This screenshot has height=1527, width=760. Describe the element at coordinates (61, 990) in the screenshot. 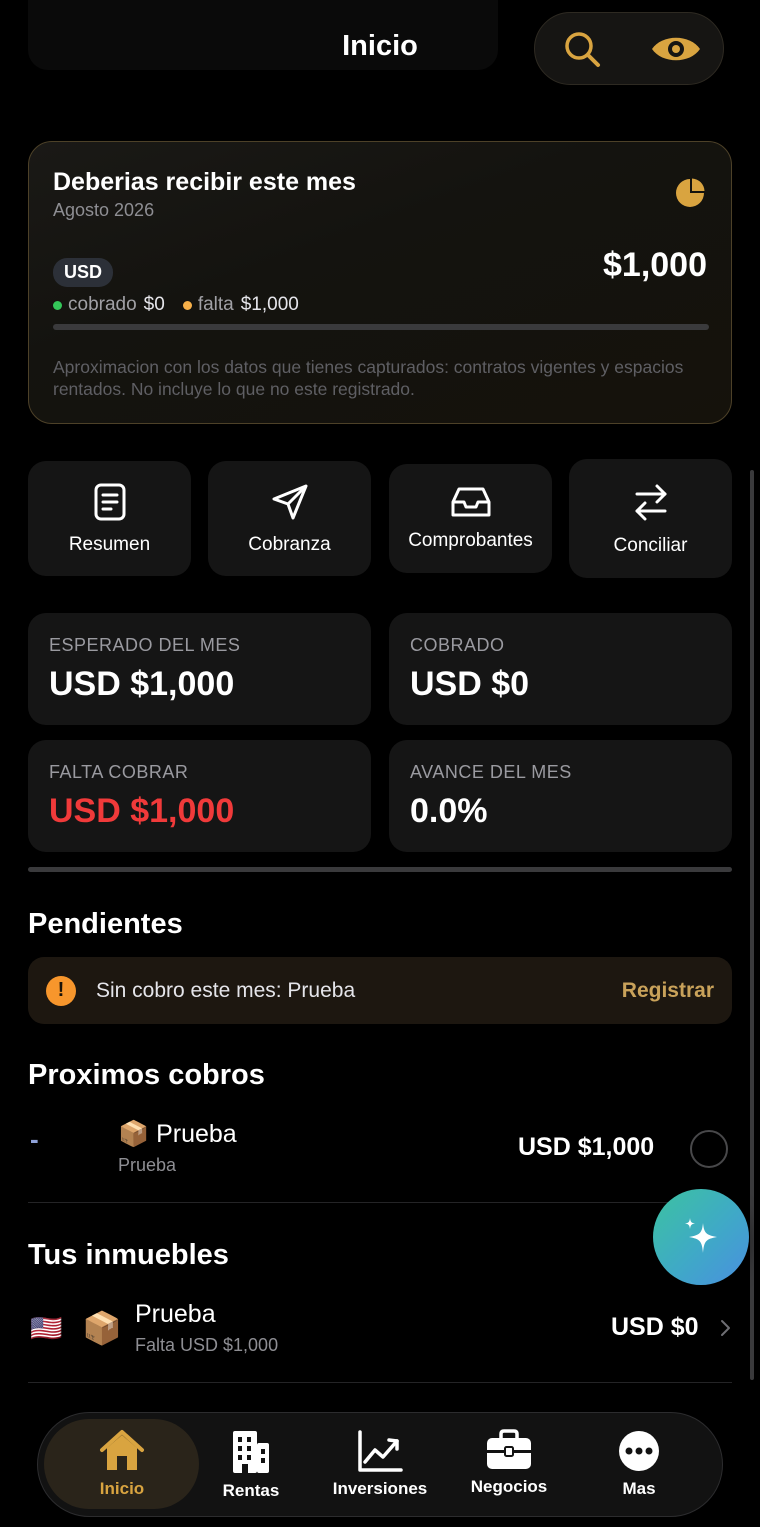

I see `warning-icon: !` at that location.